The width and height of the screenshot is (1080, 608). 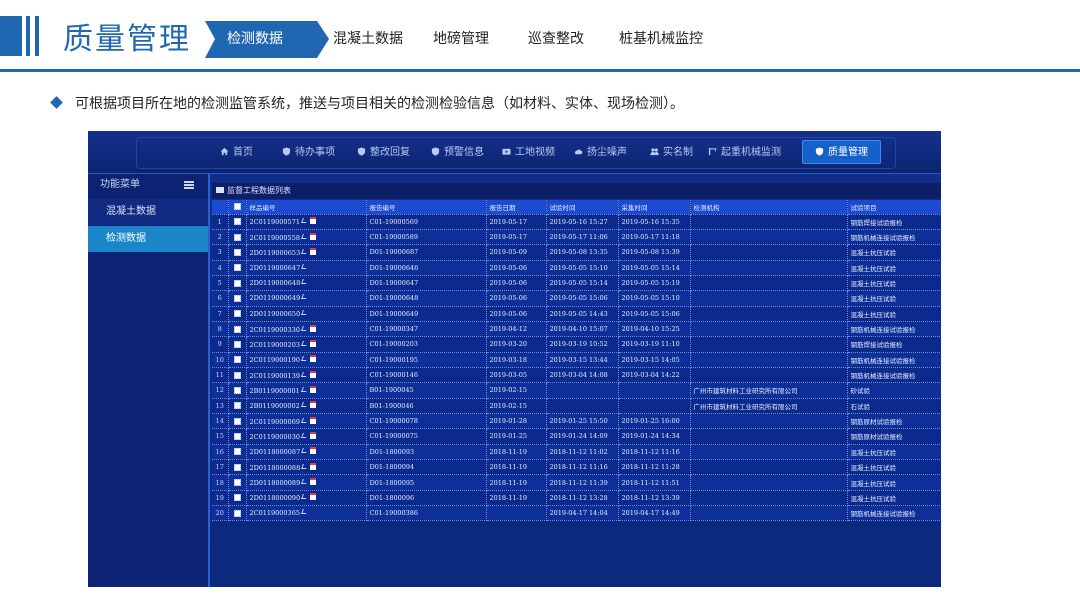 I want to click on hamburger-menu-icon, so click(x=189, y=185).